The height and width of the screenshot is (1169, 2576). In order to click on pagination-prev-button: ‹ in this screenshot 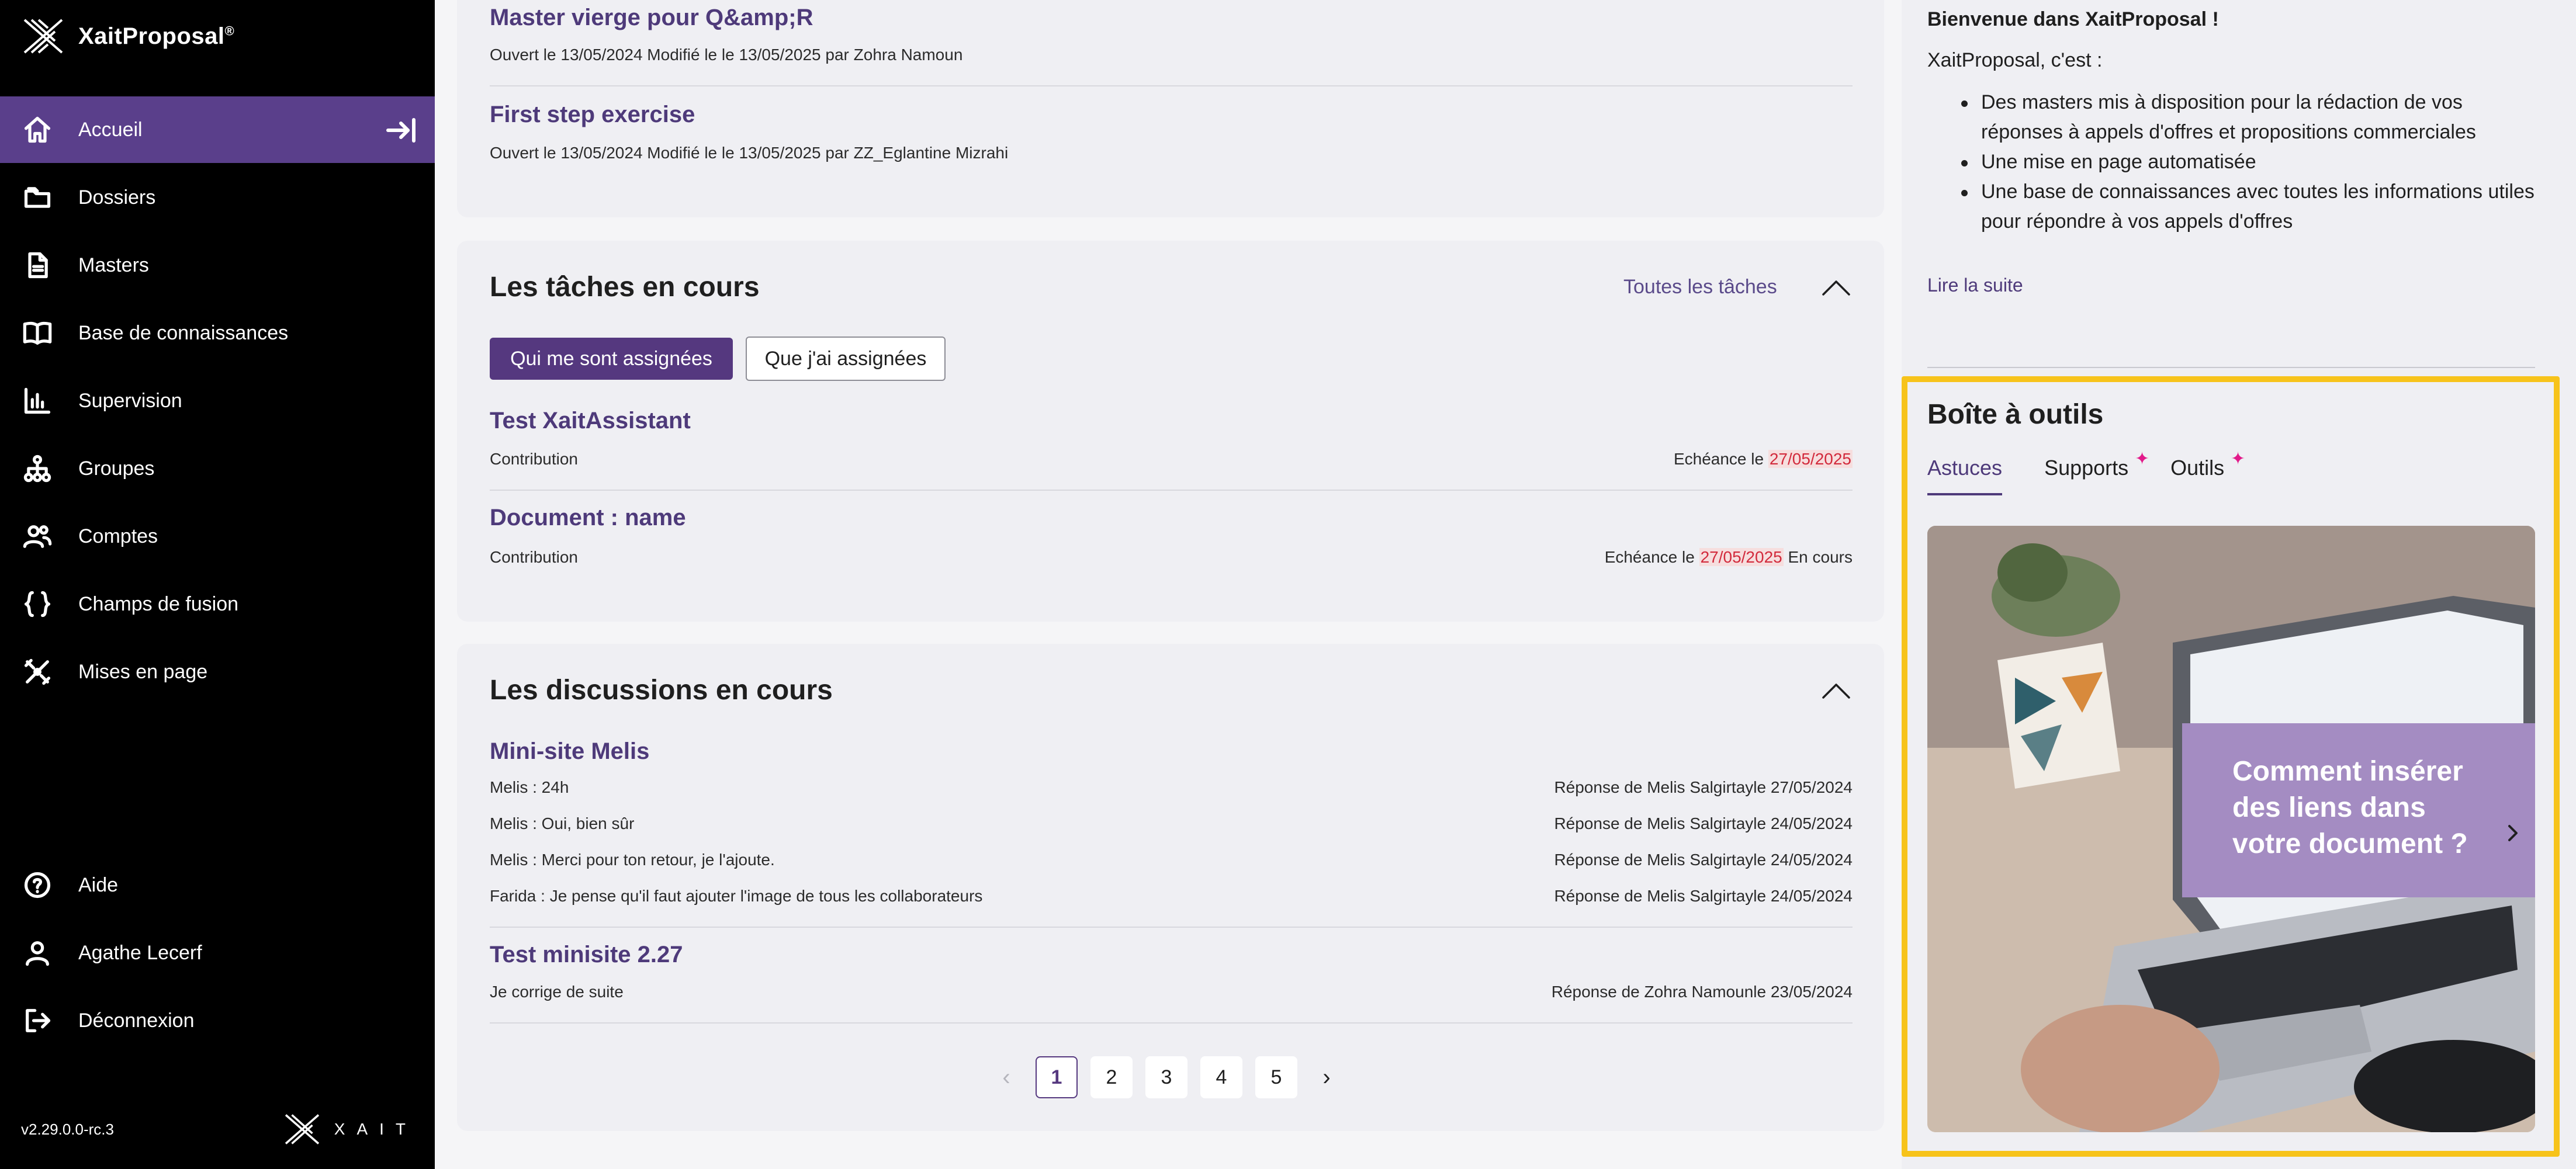, I will do `click(1007, 1077)`.